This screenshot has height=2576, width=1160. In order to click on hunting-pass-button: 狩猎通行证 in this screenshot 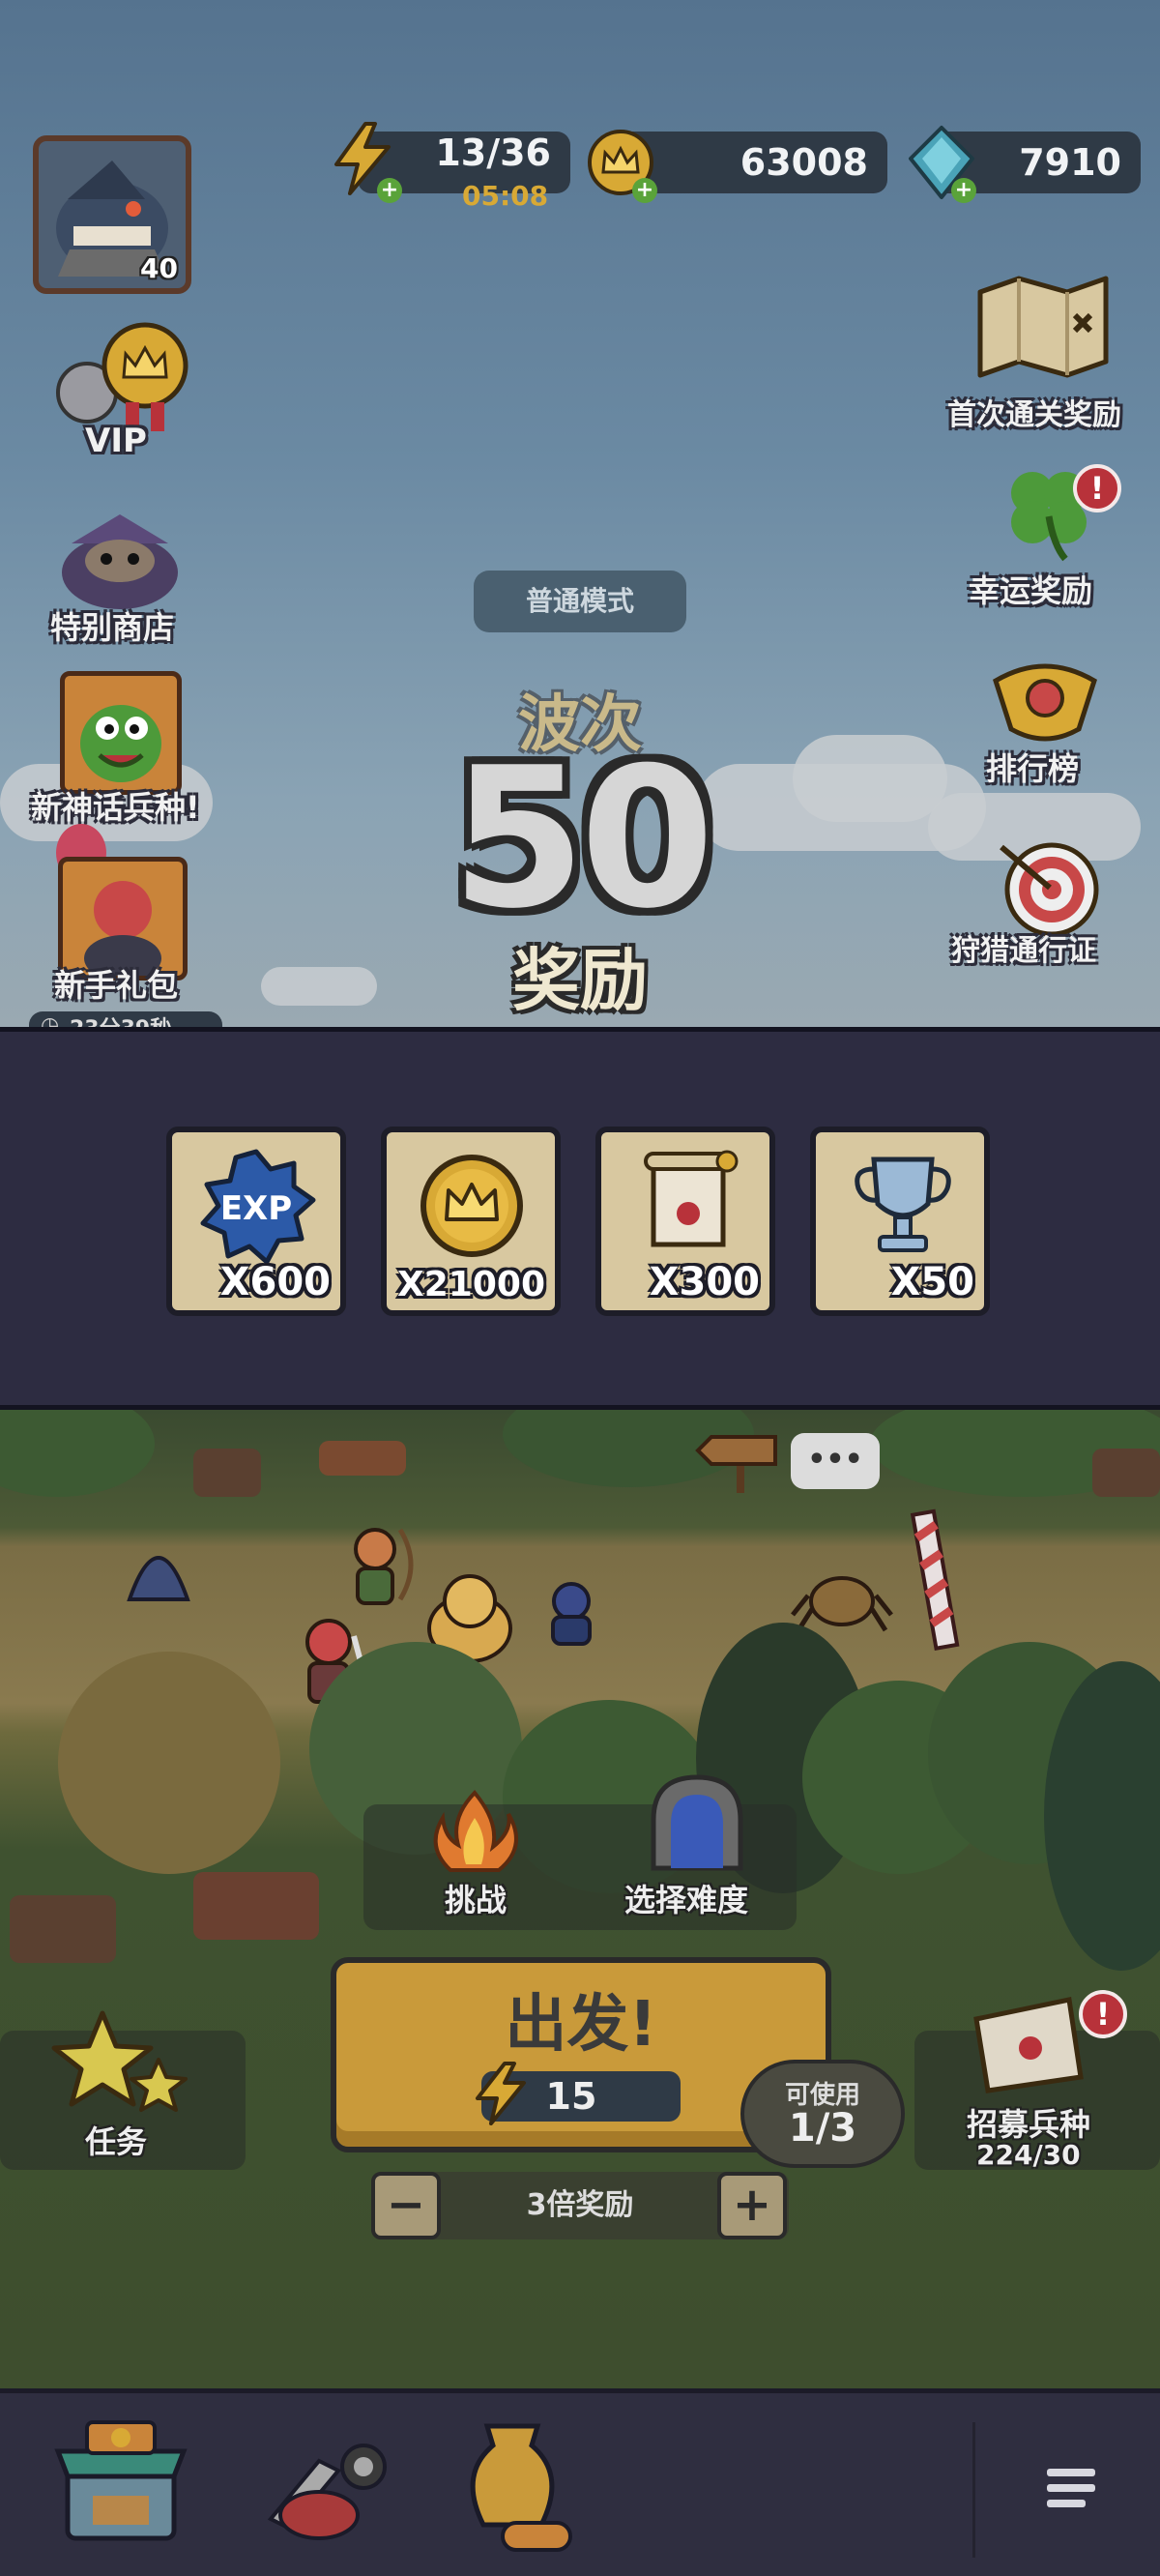, I will do `click(1044, 906)`.